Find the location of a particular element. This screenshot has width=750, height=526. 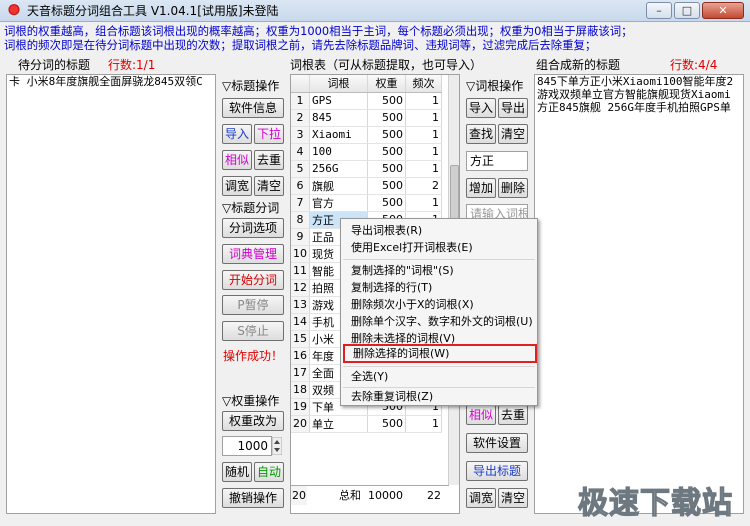

row-index: 3 is located at coordinates (300, 135).